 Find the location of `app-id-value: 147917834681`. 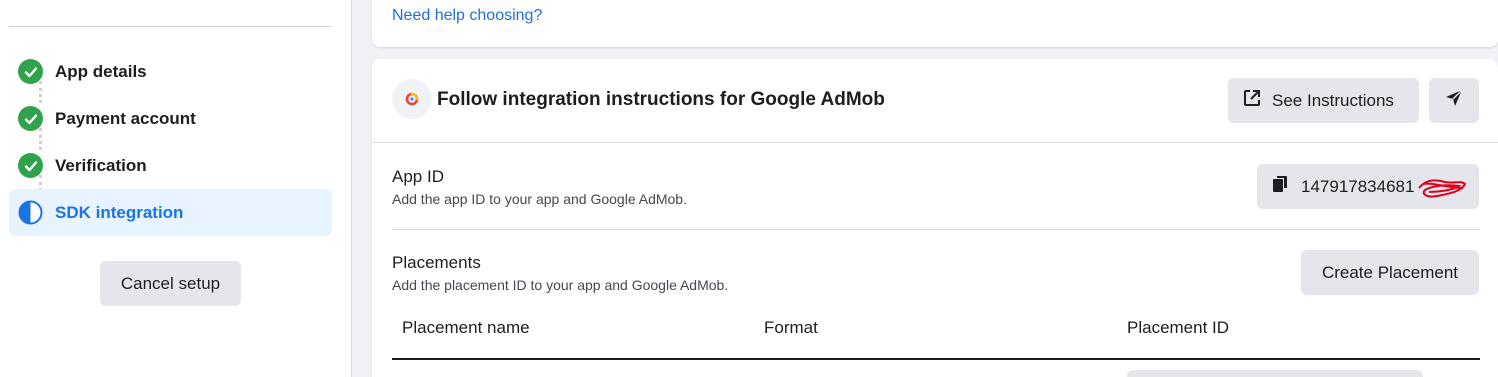

app-id-value: 147917834681 is located at coordinates (1358, 186).